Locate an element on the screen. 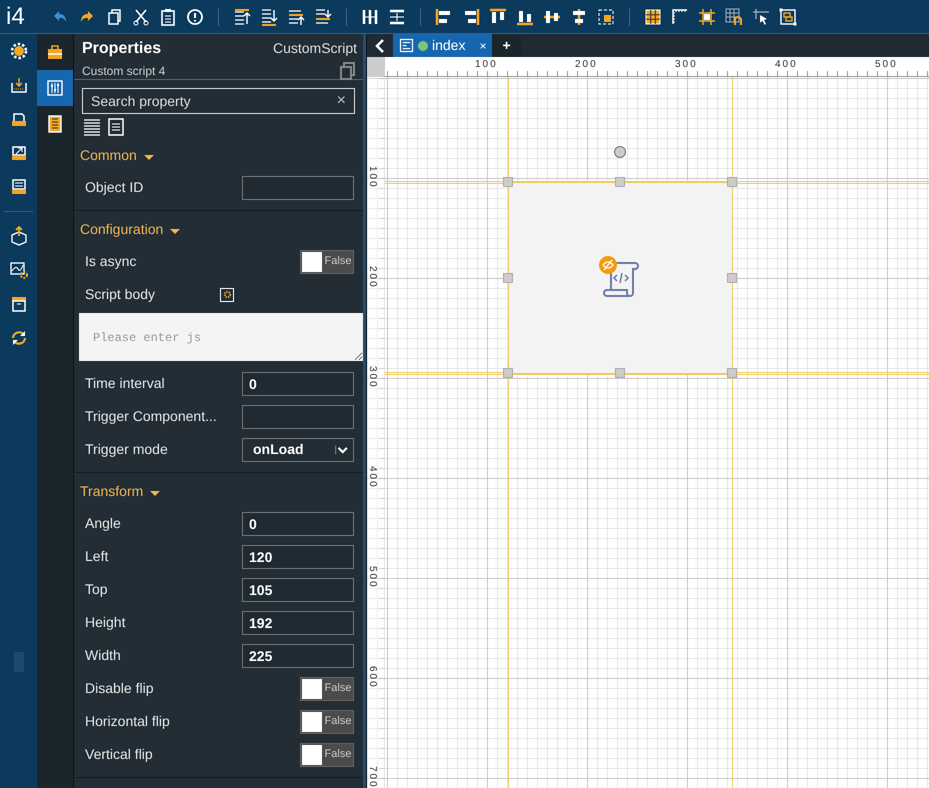 This screenshot has width=929, height=788. download-tray-icon is located at coordinates (18, 85).